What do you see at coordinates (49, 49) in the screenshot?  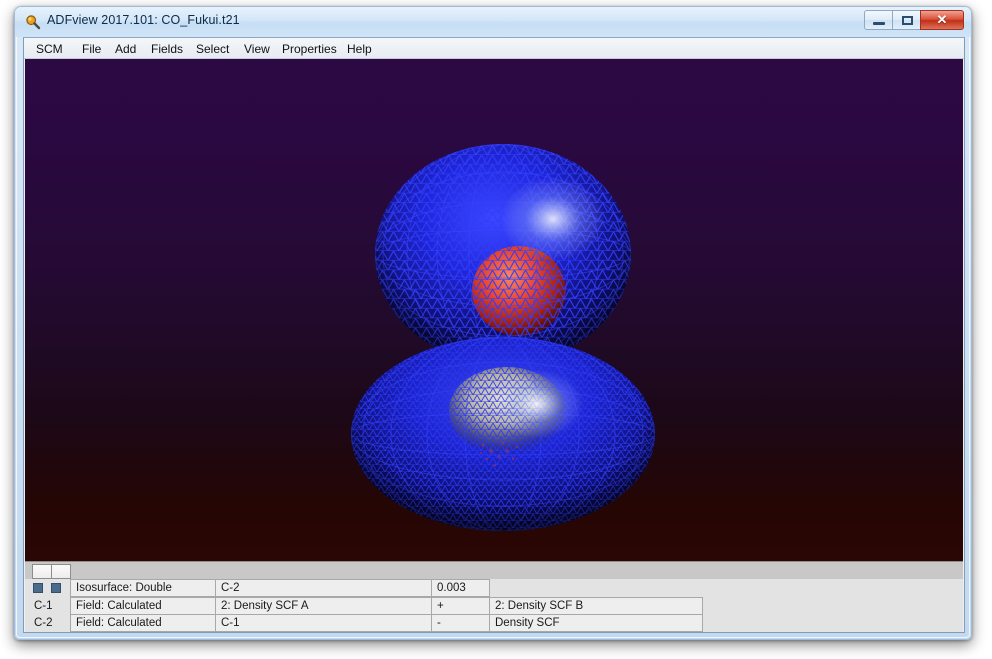 I see `menu-item-scm: SCM` at bounding box center [49, 49].